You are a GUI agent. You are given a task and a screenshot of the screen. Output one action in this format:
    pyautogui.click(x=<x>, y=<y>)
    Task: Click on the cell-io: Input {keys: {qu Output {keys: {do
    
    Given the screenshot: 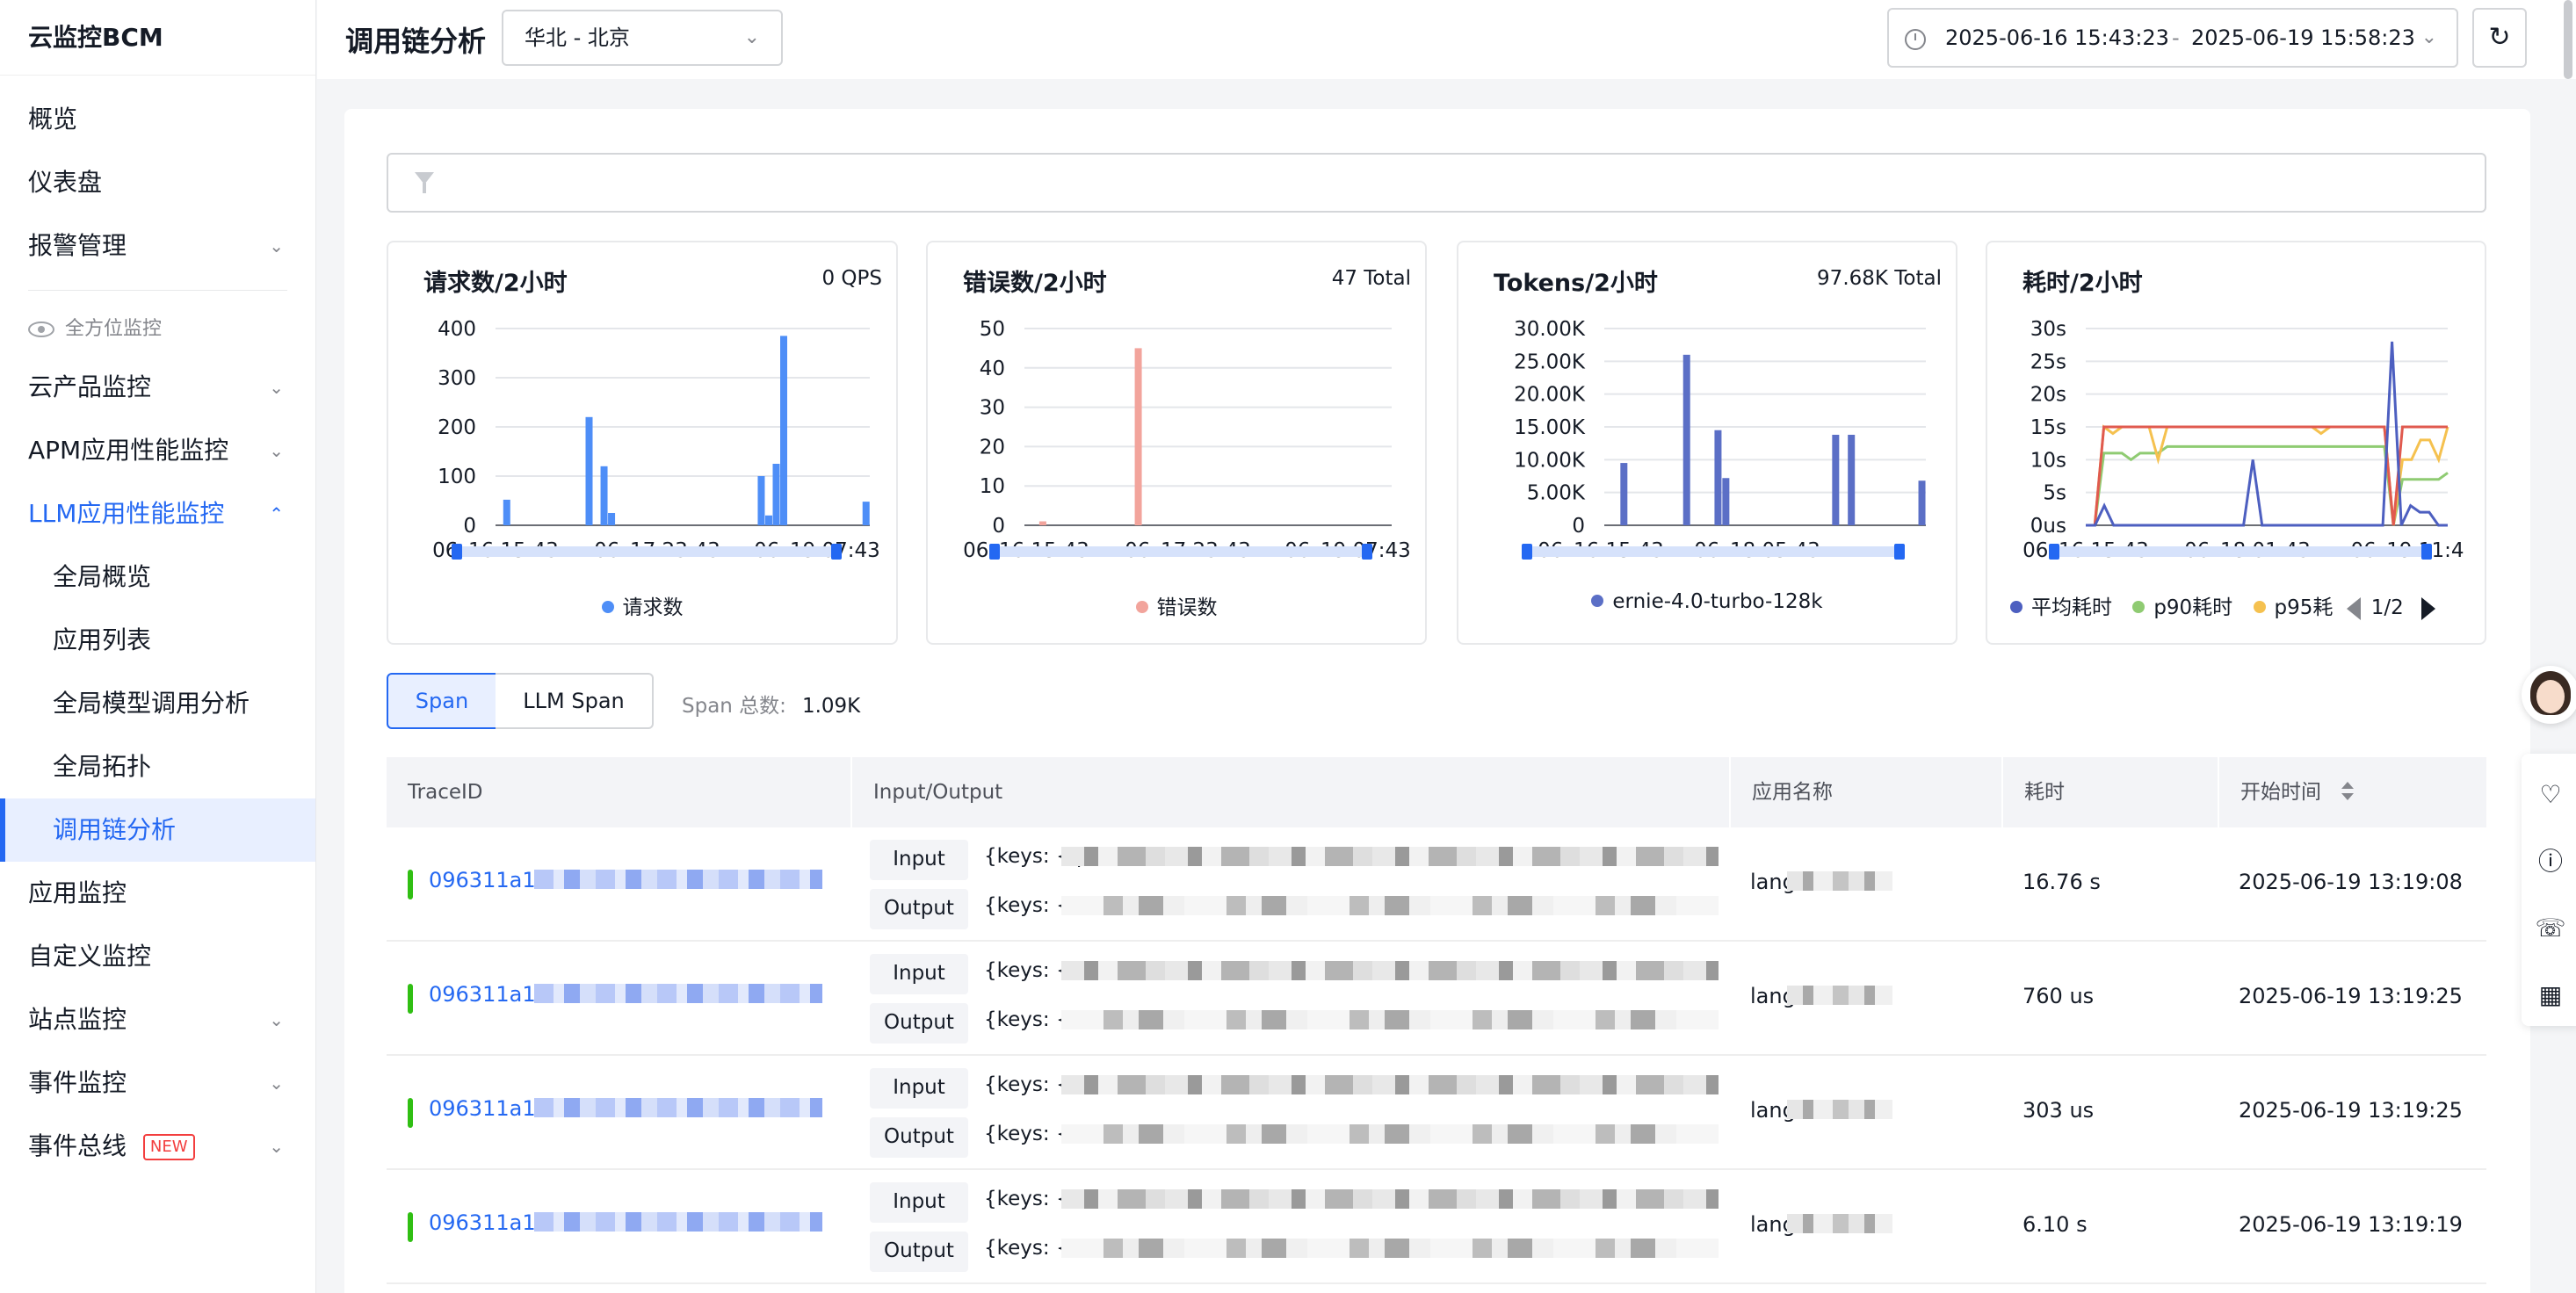 What is the action you would take?
    pyautogui.click(x=1289, y=885)
    